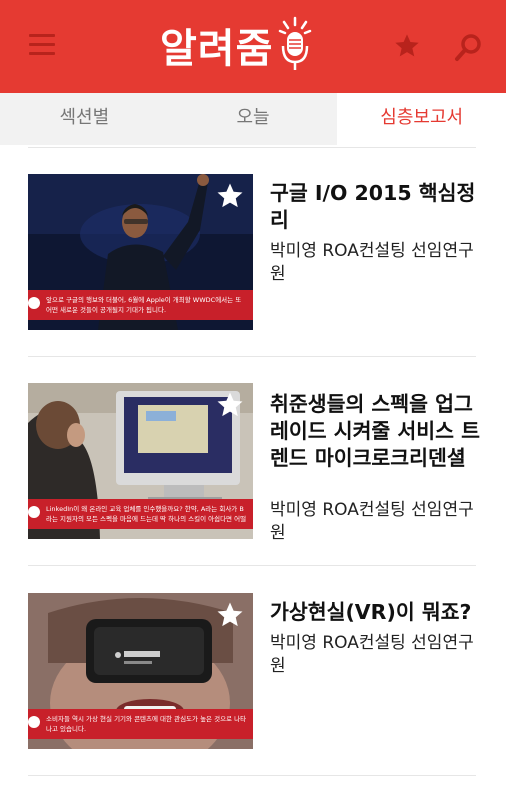 The height and width of the screenshot is (800, 506). I want to click on tab-today: 오늘, so click(253, 119).